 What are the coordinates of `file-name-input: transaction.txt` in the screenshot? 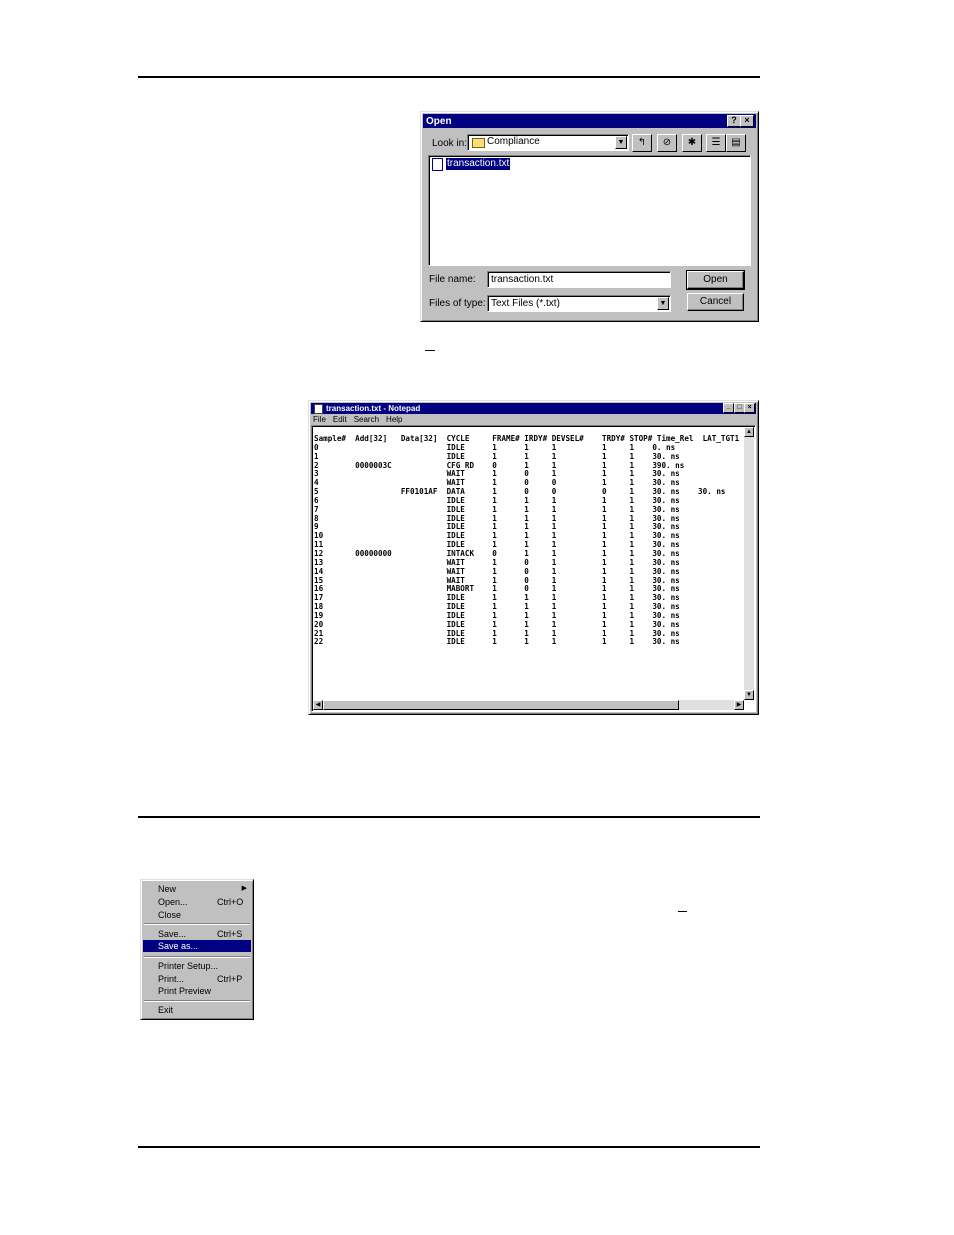 It's located at (579, 279).